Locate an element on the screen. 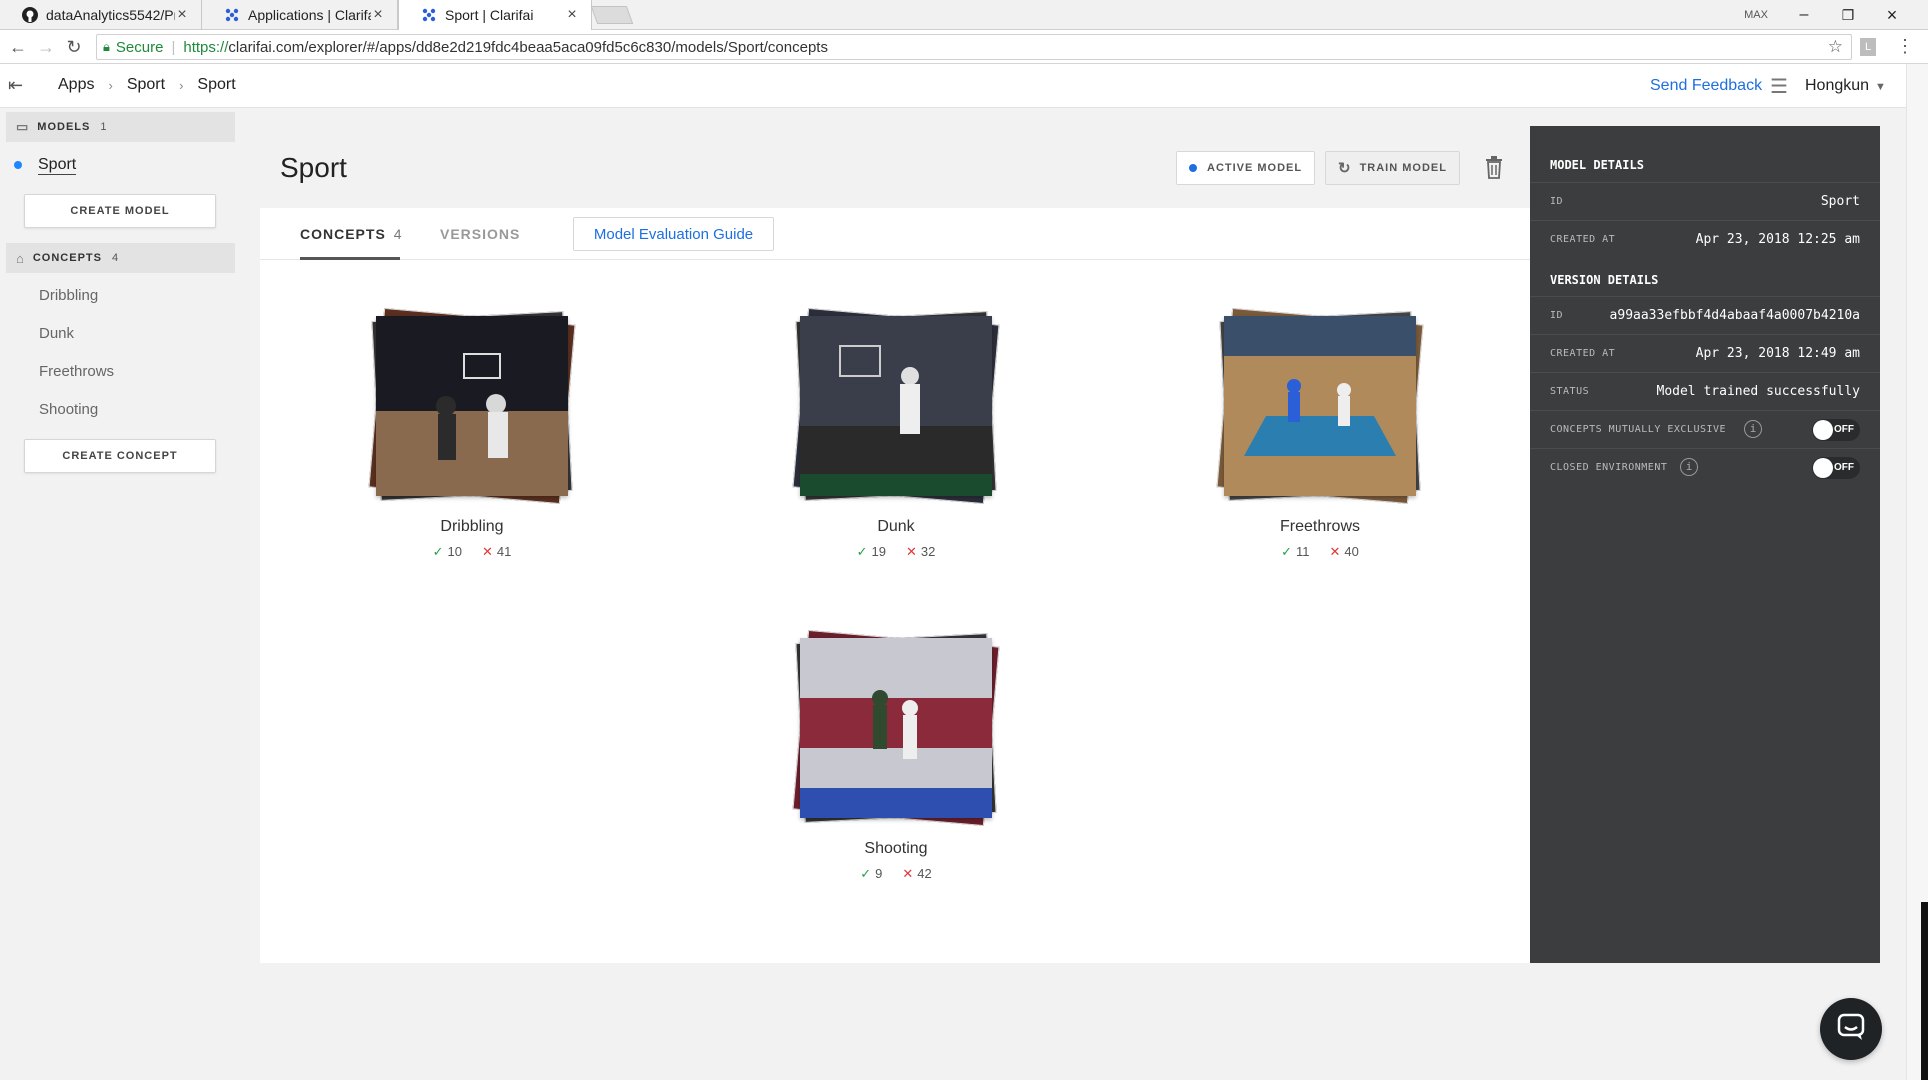  breadcrumb-apps: Apps is located at coordinates (76, 85).